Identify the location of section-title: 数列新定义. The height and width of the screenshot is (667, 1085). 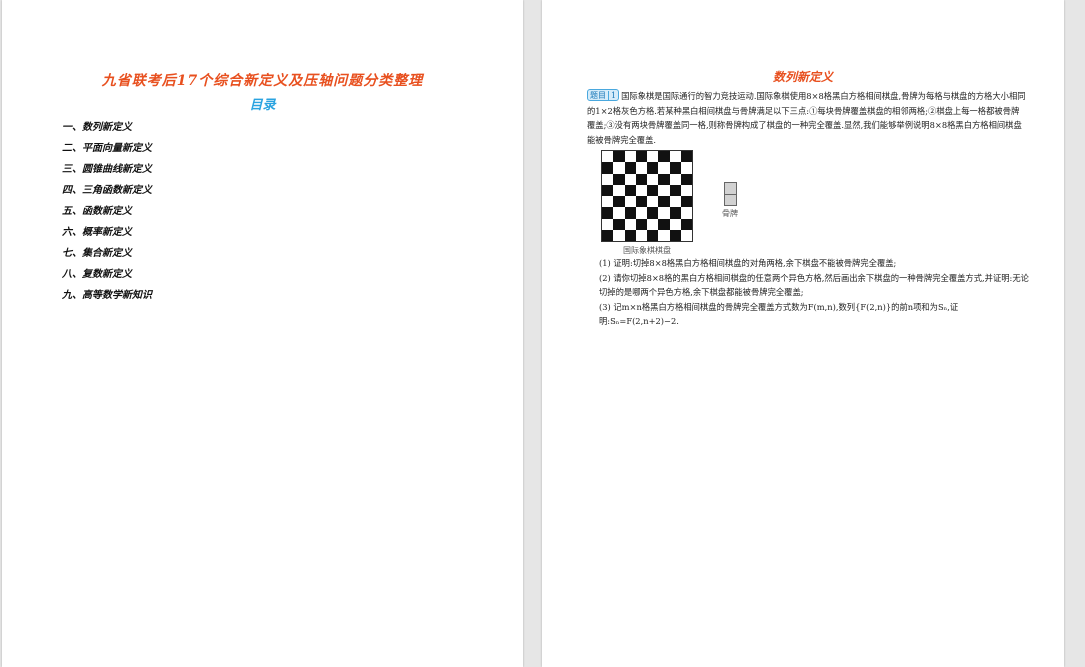
(802, 77).